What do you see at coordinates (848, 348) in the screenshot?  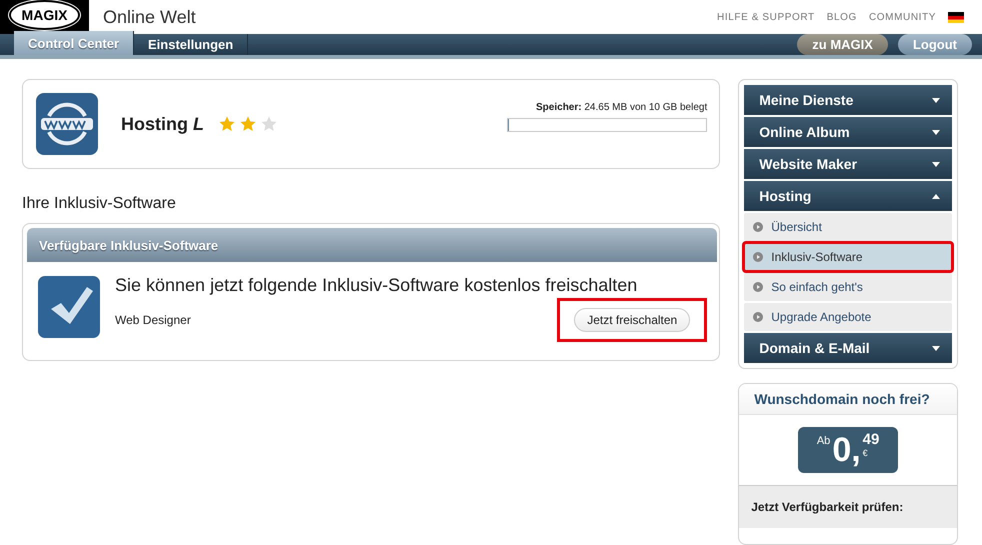 I see `menu-header: Domain & E-Mail` at bounding box center [848, 348].